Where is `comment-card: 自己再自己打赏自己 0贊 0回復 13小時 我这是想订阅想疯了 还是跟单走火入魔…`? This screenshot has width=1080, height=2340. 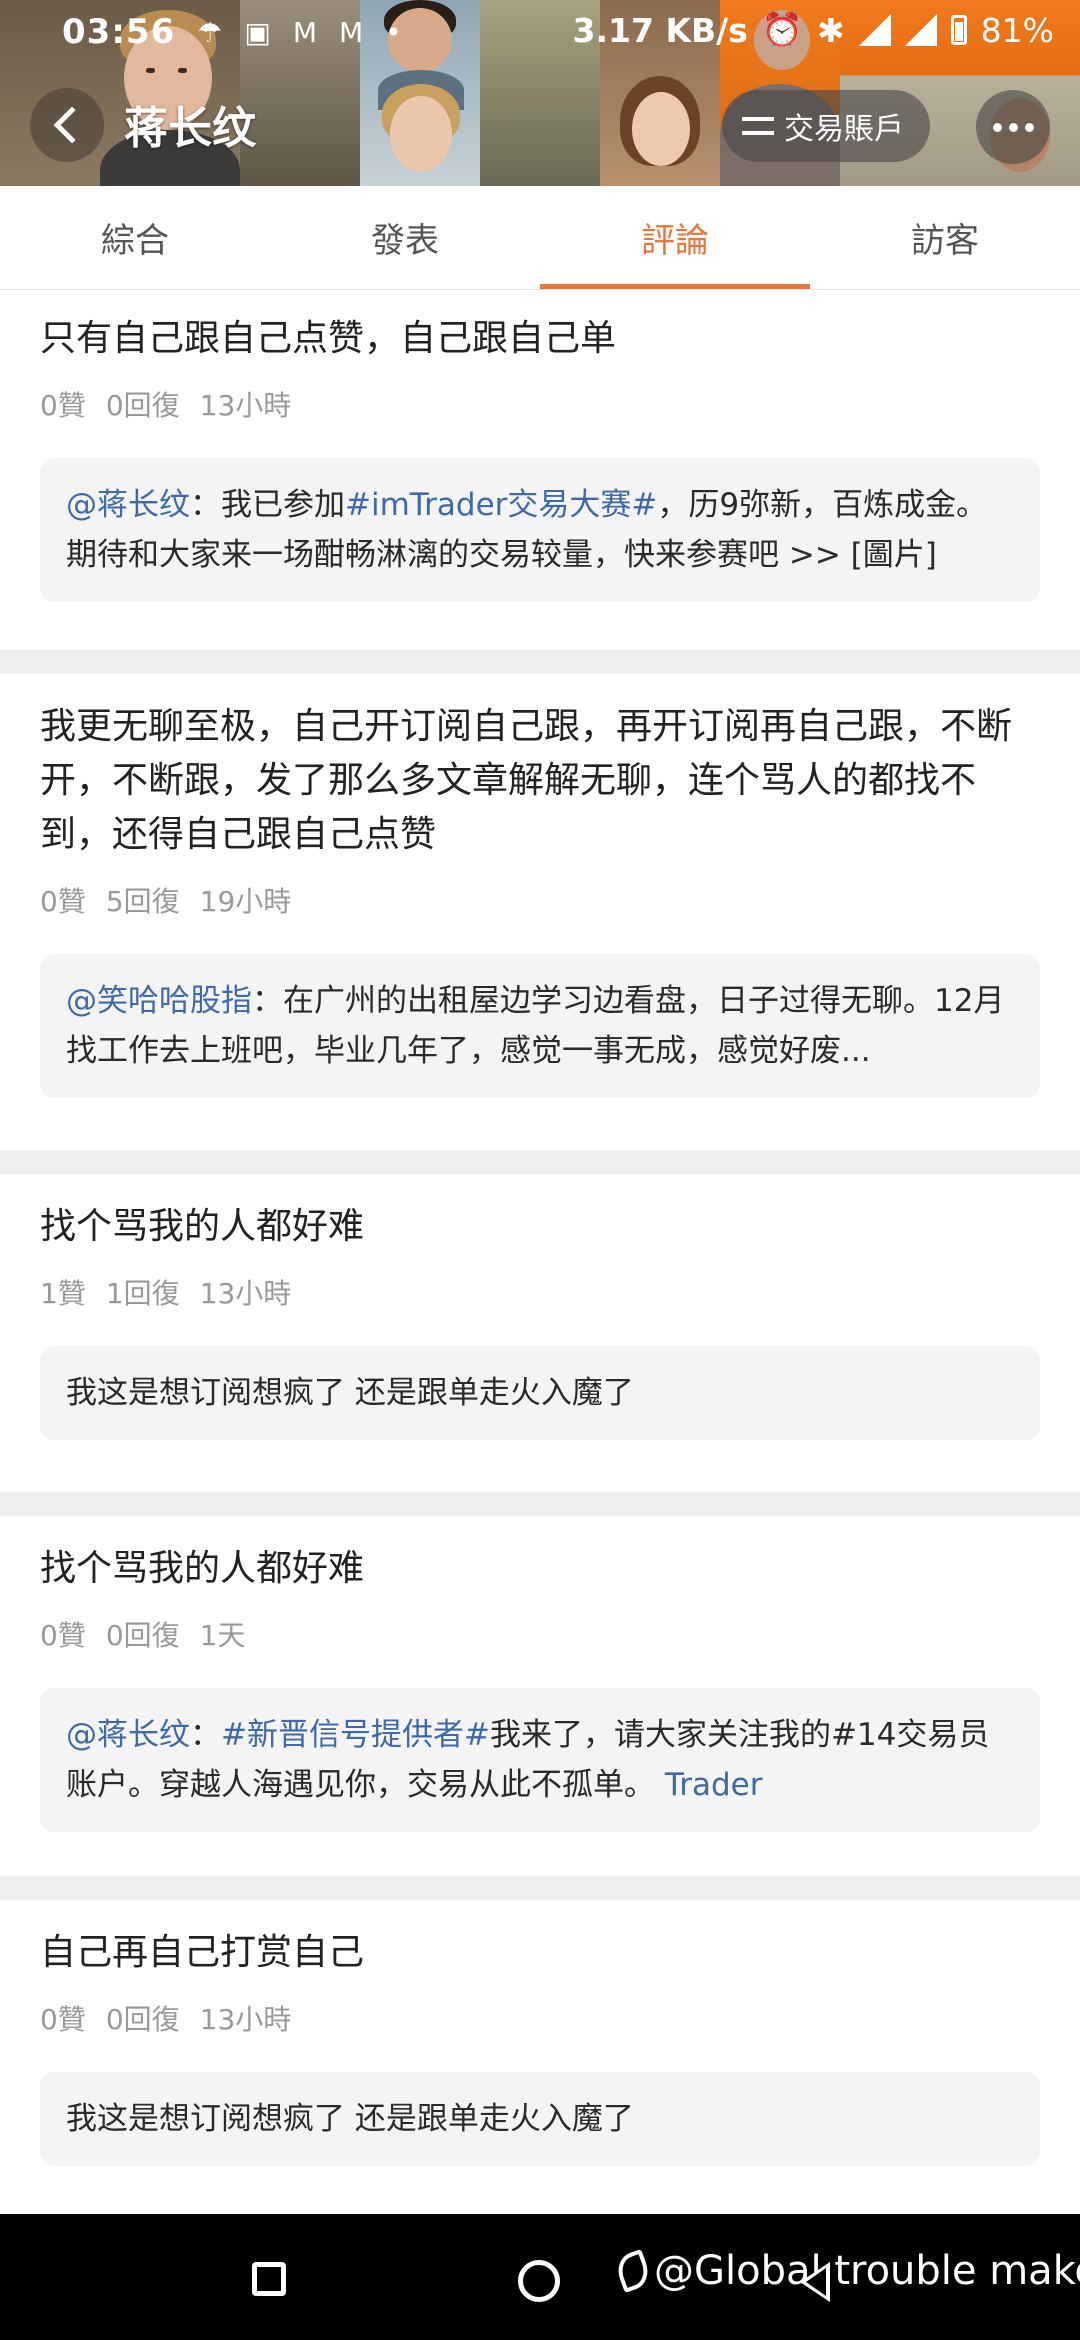
comment-card: 自己再自己打赏自己 0贊 0回復 13小時 我这是想订阅想疯了 还是跟单走火入魔… is located at coordinates (540, 2060).